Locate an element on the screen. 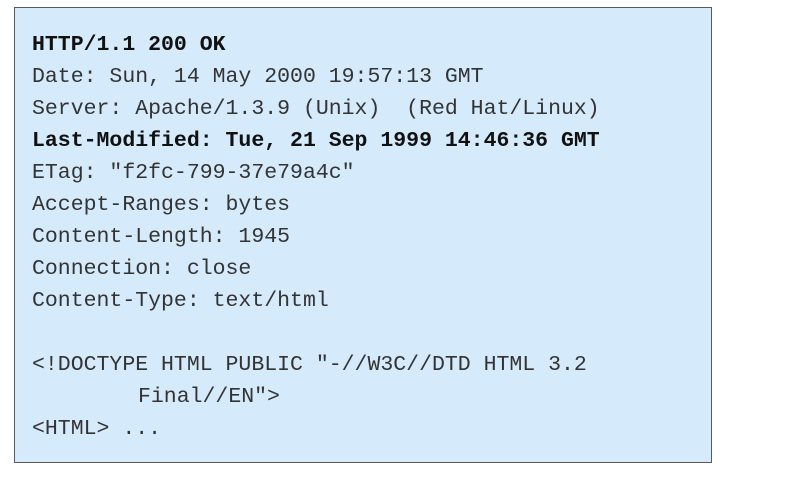 The image size is (786, 500). header-etag: ETag: "f2fc-799-37e79a4c" is located at coordinates (193, 173).